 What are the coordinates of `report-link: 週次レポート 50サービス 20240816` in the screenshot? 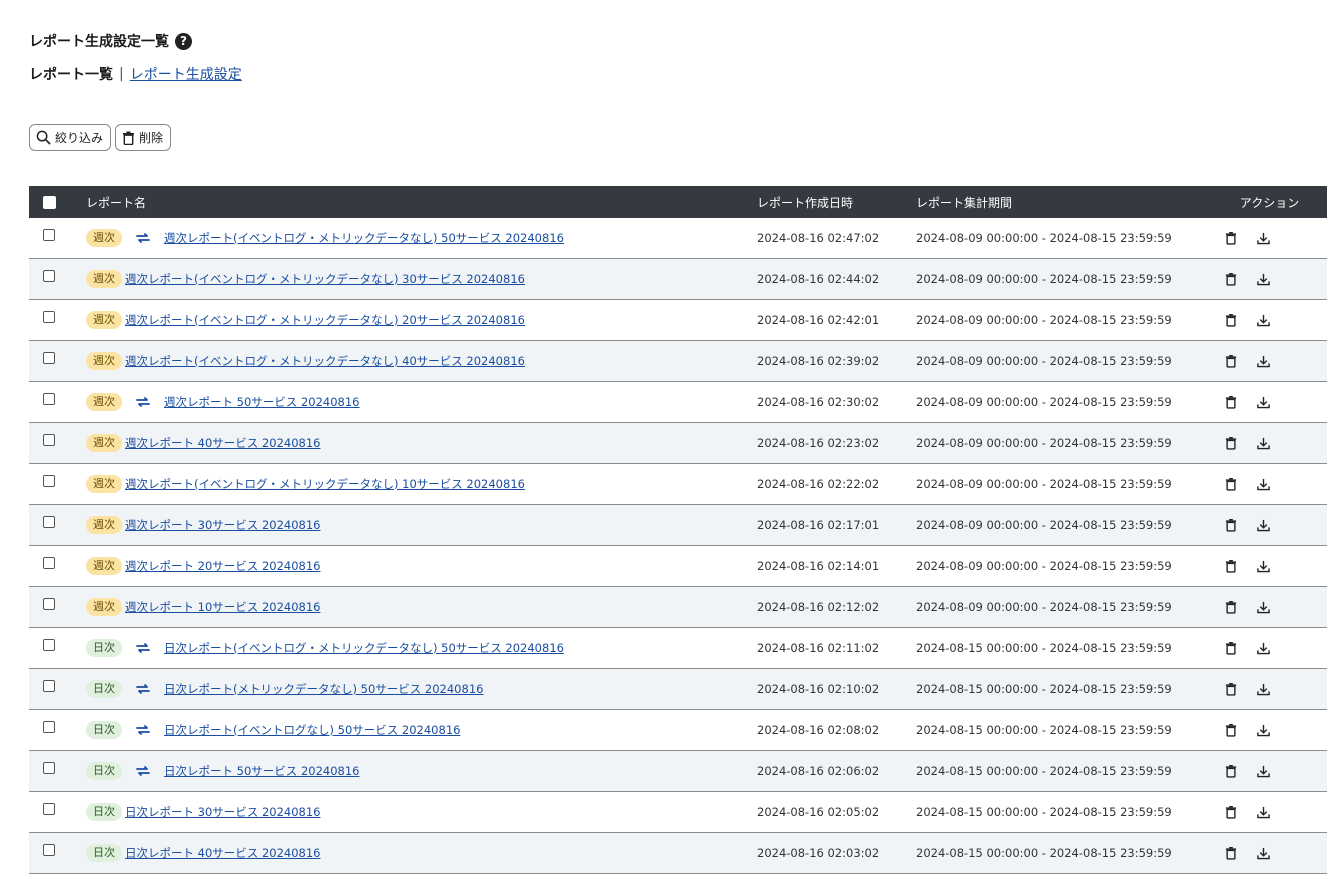 It's located at (261, 402).